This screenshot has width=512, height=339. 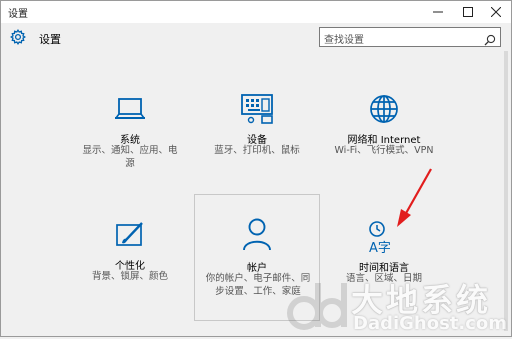 I want to click on watermark-logo-icon, so click(x=316, y=308).